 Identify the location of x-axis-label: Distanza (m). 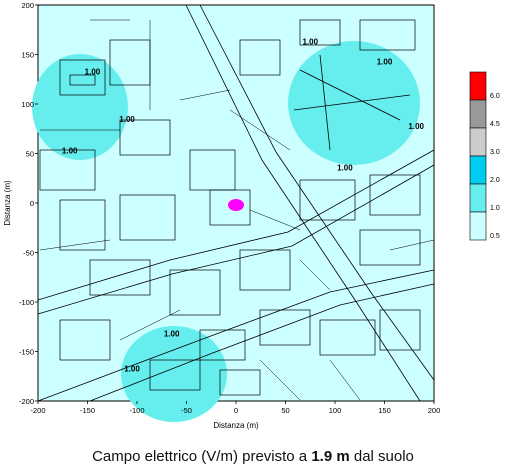
(236, 425).